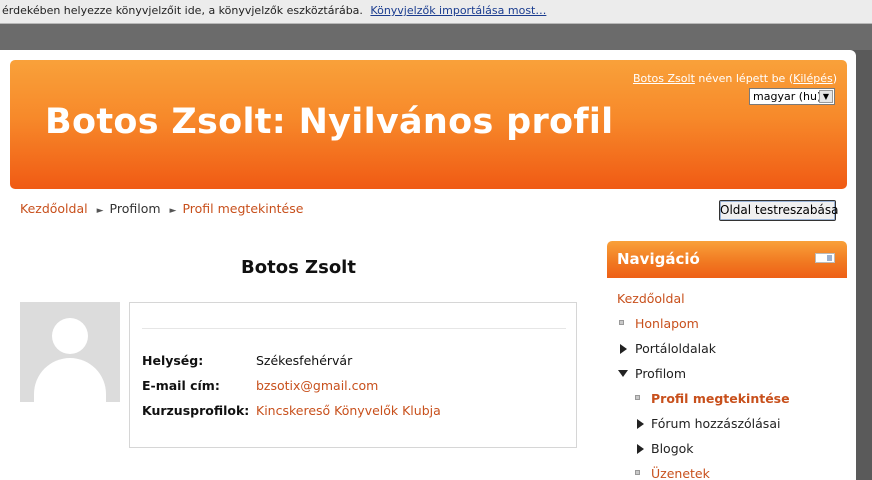  I want to click on nav-item-forum-posts: Fórum hozzászólásai, so click(715, 423).